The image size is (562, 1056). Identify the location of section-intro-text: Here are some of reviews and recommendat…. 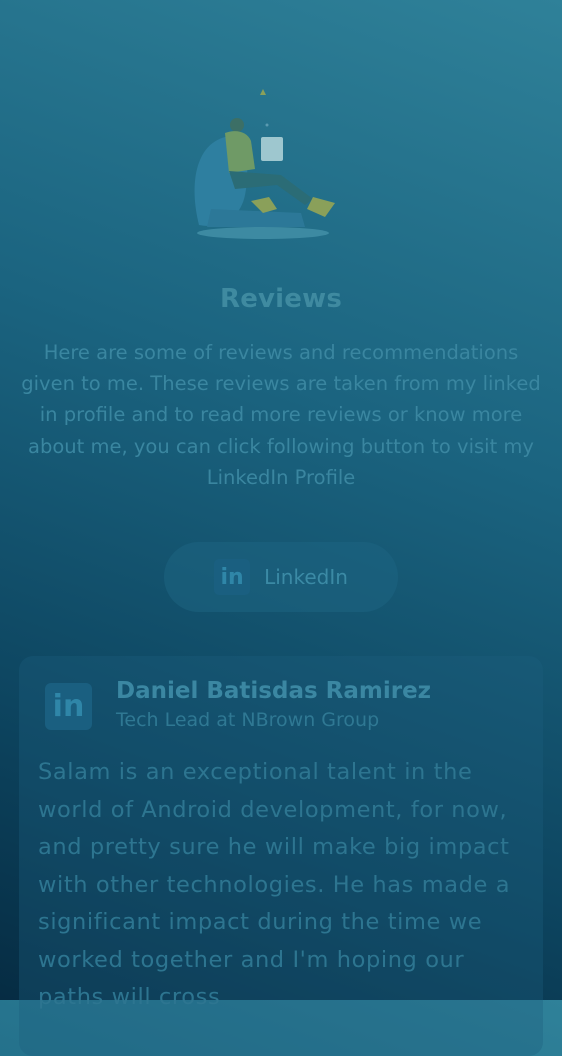
(281, 415).